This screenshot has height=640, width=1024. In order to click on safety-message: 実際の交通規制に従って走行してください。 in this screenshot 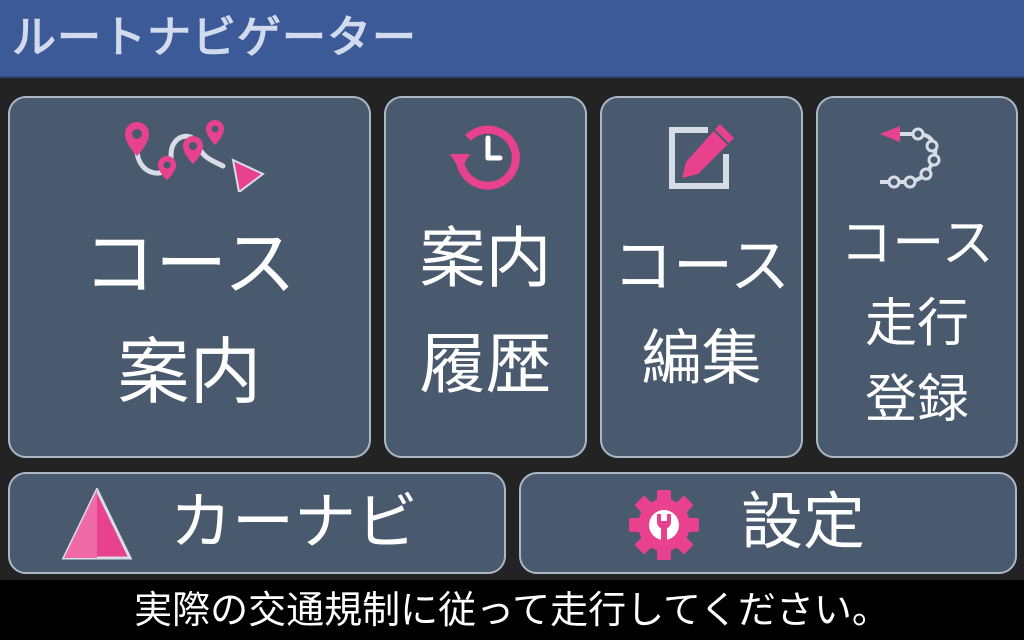, I will do `click(512, 610)`.